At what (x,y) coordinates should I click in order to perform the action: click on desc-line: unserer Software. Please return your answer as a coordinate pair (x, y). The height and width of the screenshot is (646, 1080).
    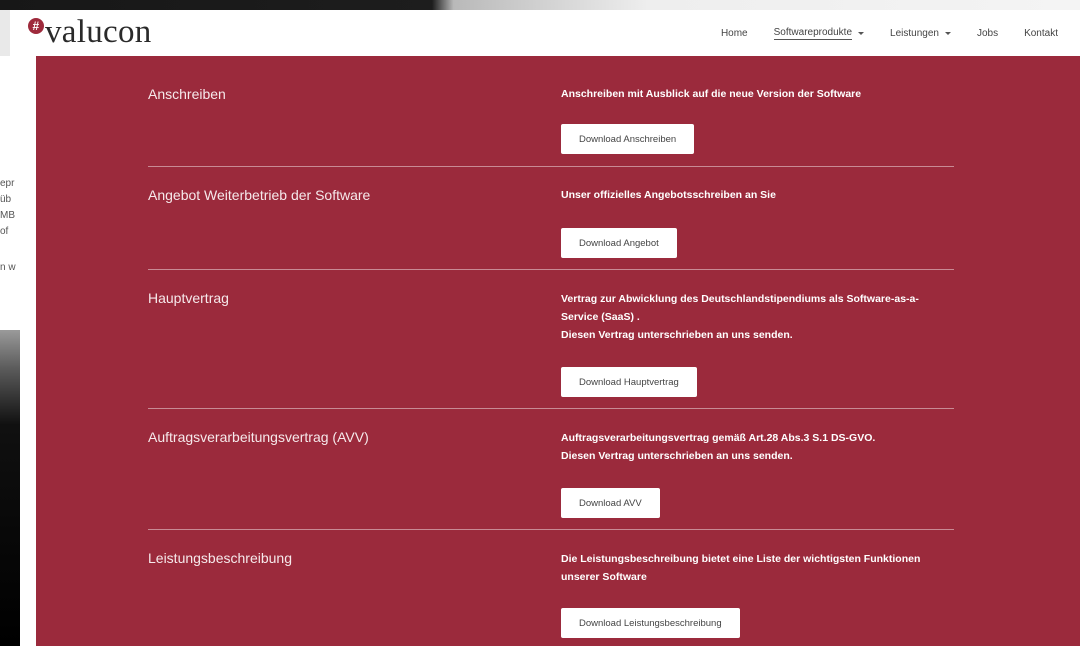
    Looking at the image, I should click on (604, 577).